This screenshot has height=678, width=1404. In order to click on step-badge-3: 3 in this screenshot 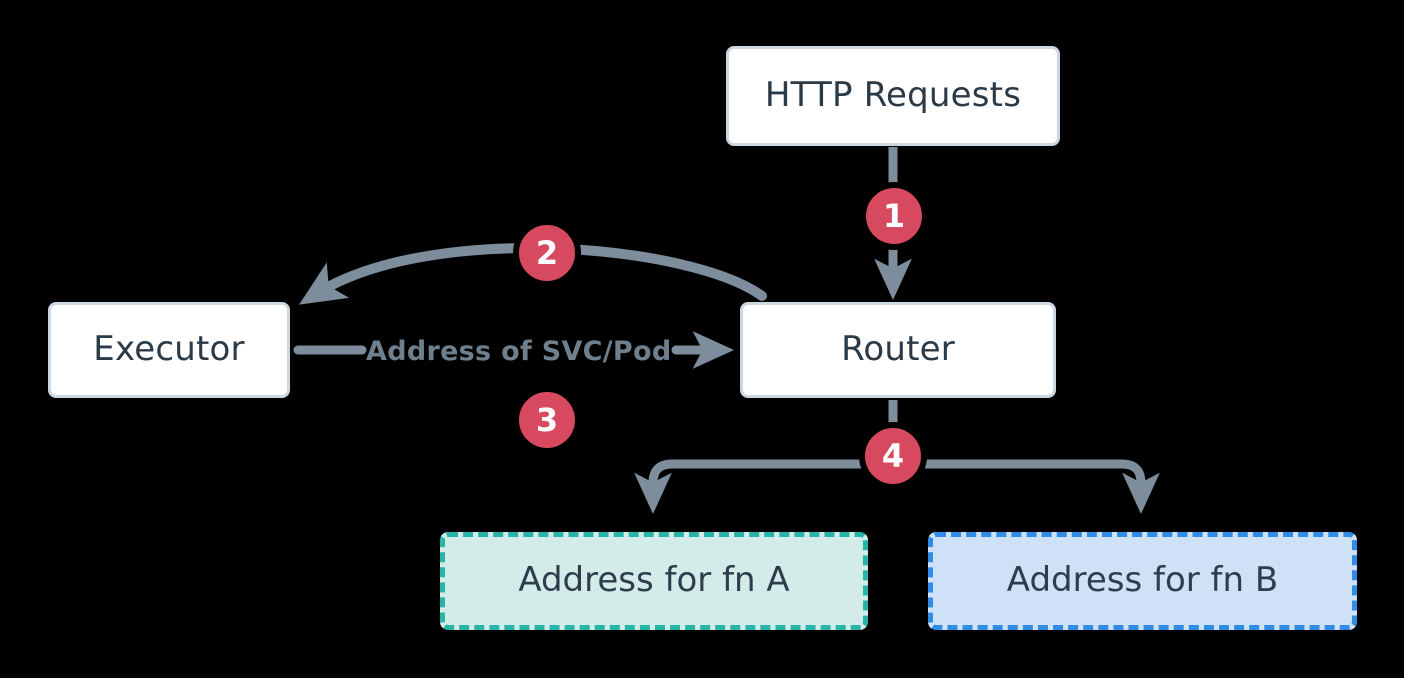, I will do `click(547, 420)`.